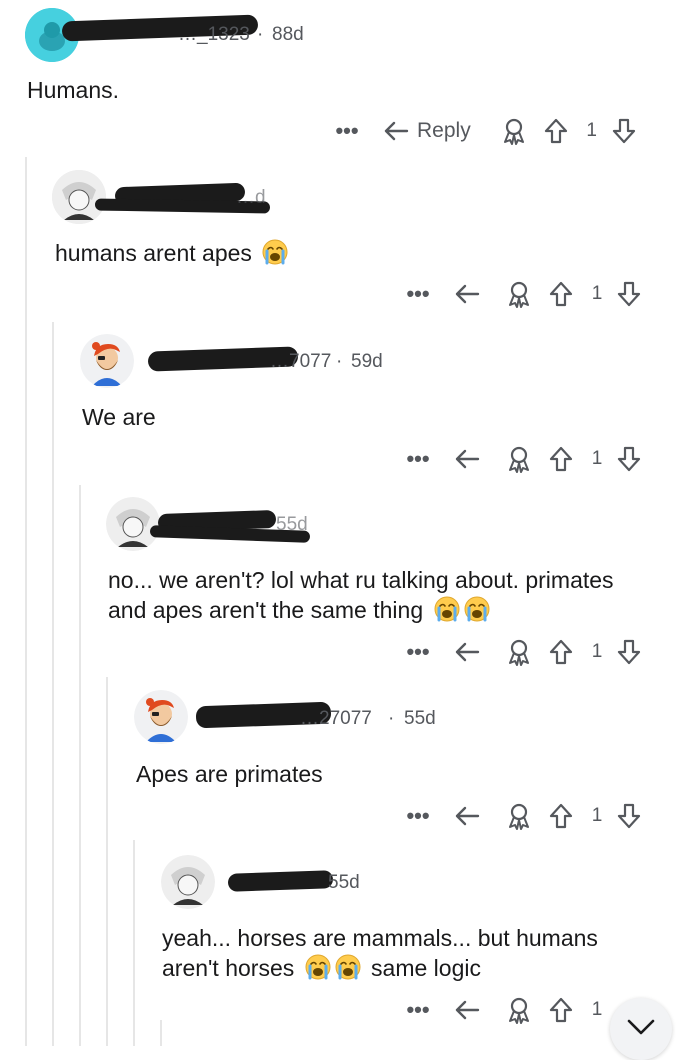 The image size is (700, 1060). What do you see at coordinates (367, 361) in the screenshot?
I see `comment-age: 59d` at bounding box center [367, 361].